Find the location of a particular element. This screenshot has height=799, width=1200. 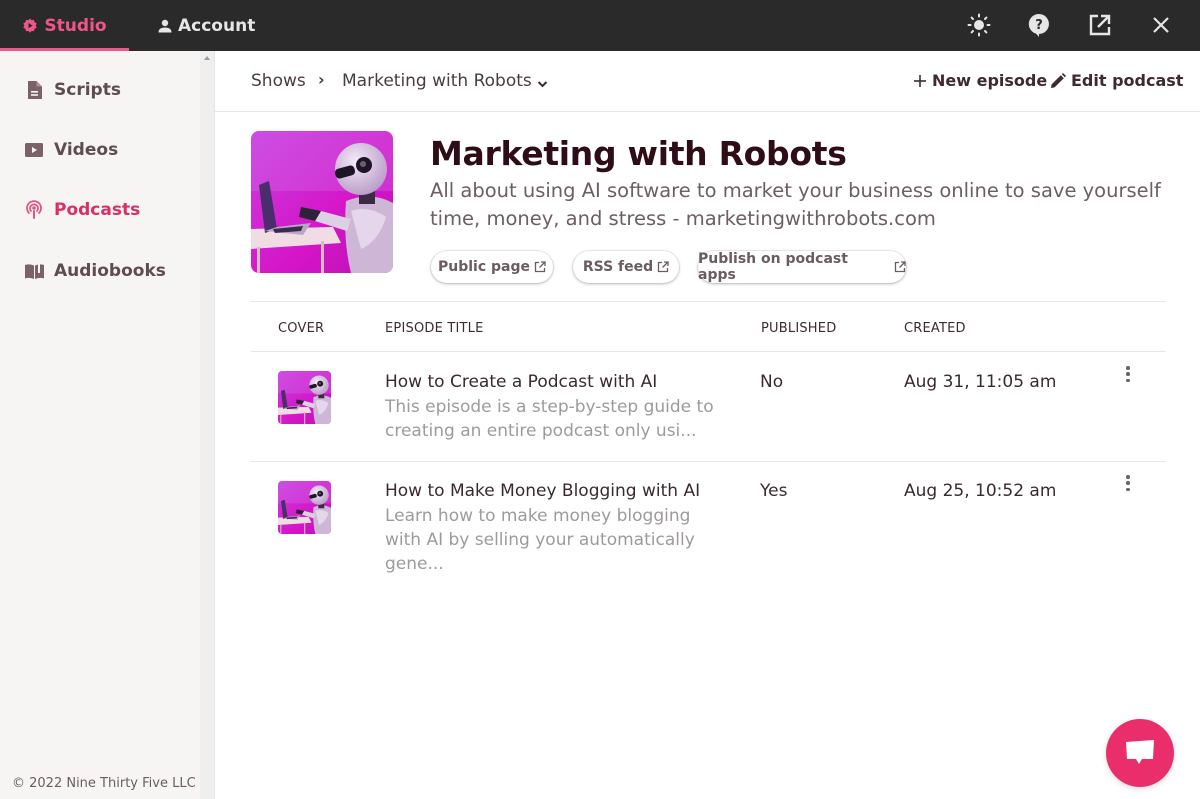

video-icon is located at coordinates (34, 150).